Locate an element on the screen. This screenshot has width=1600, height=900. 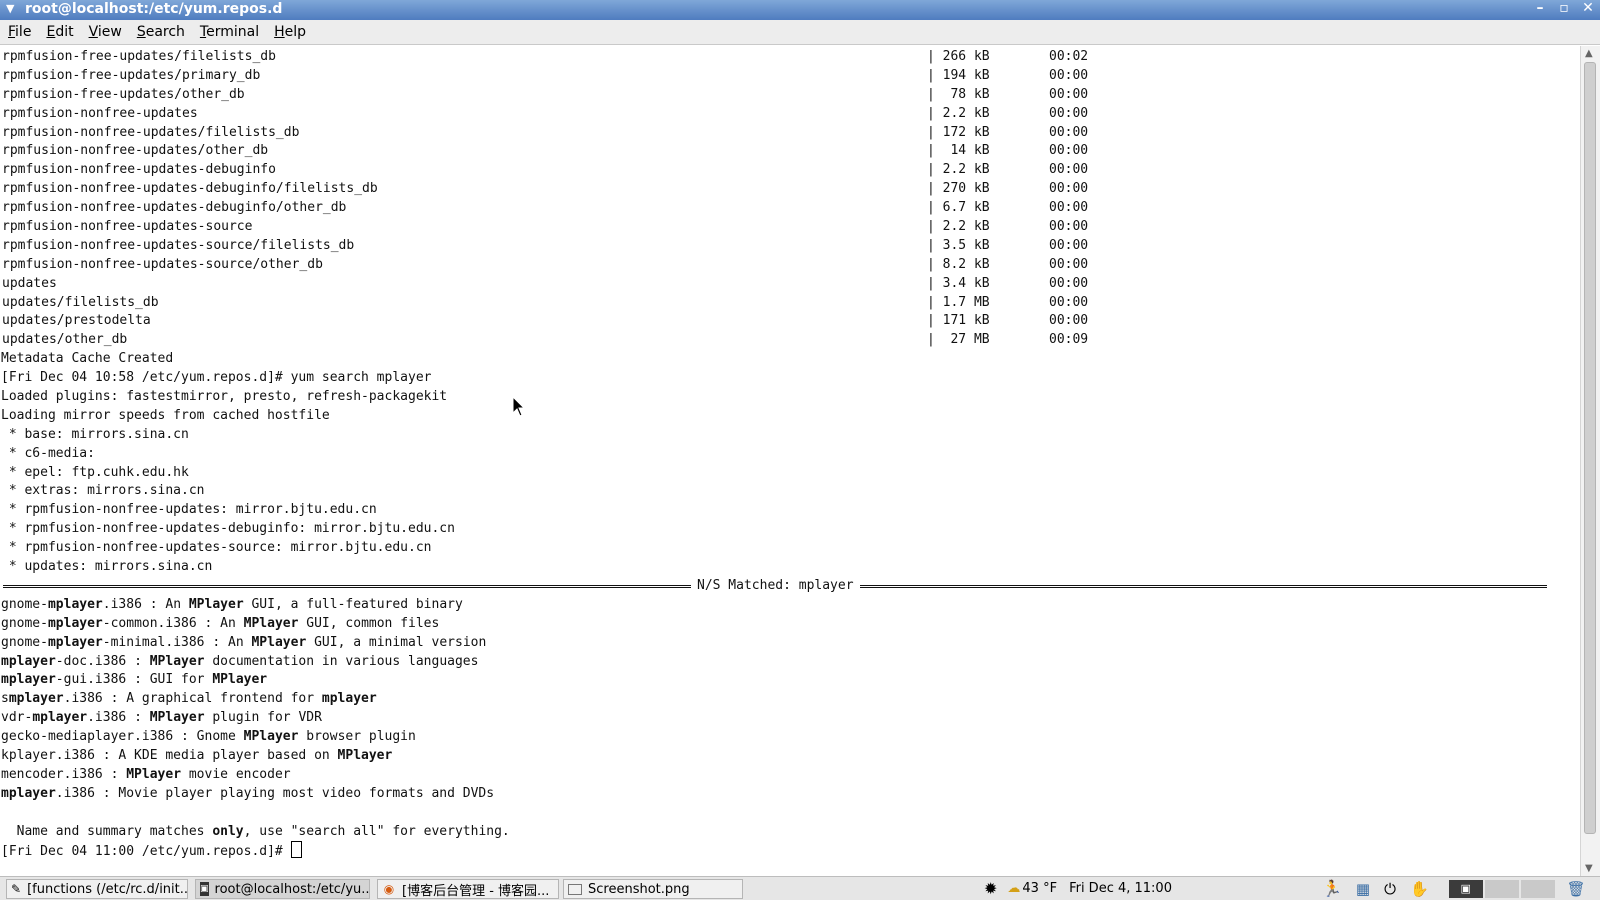
text-run: .i386 : An is located at coordinates (145, 604).